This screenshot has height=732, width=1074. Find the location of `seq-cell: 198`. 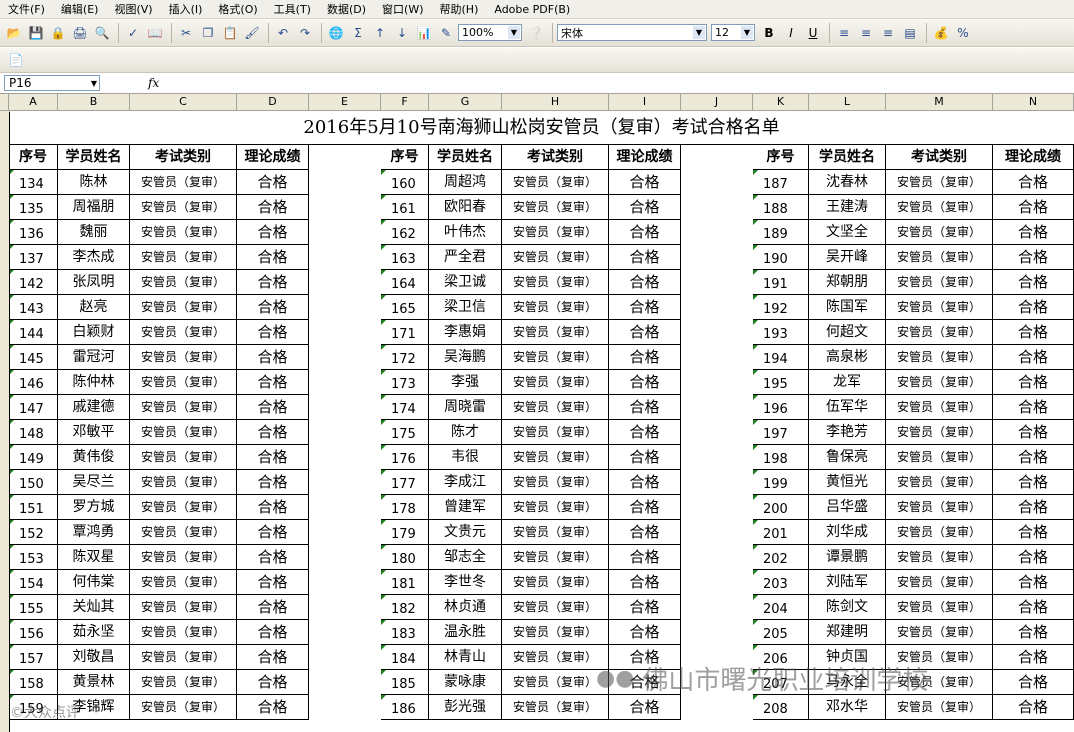

seq-cell: 198 is located at coordinates (781, 457).